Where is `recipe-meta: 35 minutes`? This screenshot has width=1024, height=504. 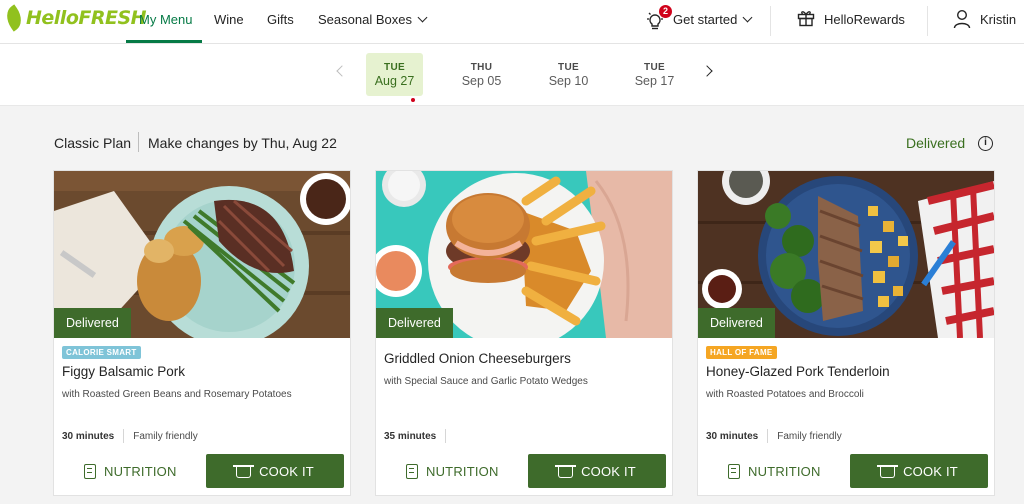 recipe-meta: 35 minutes is located at coordinates (419, 436).